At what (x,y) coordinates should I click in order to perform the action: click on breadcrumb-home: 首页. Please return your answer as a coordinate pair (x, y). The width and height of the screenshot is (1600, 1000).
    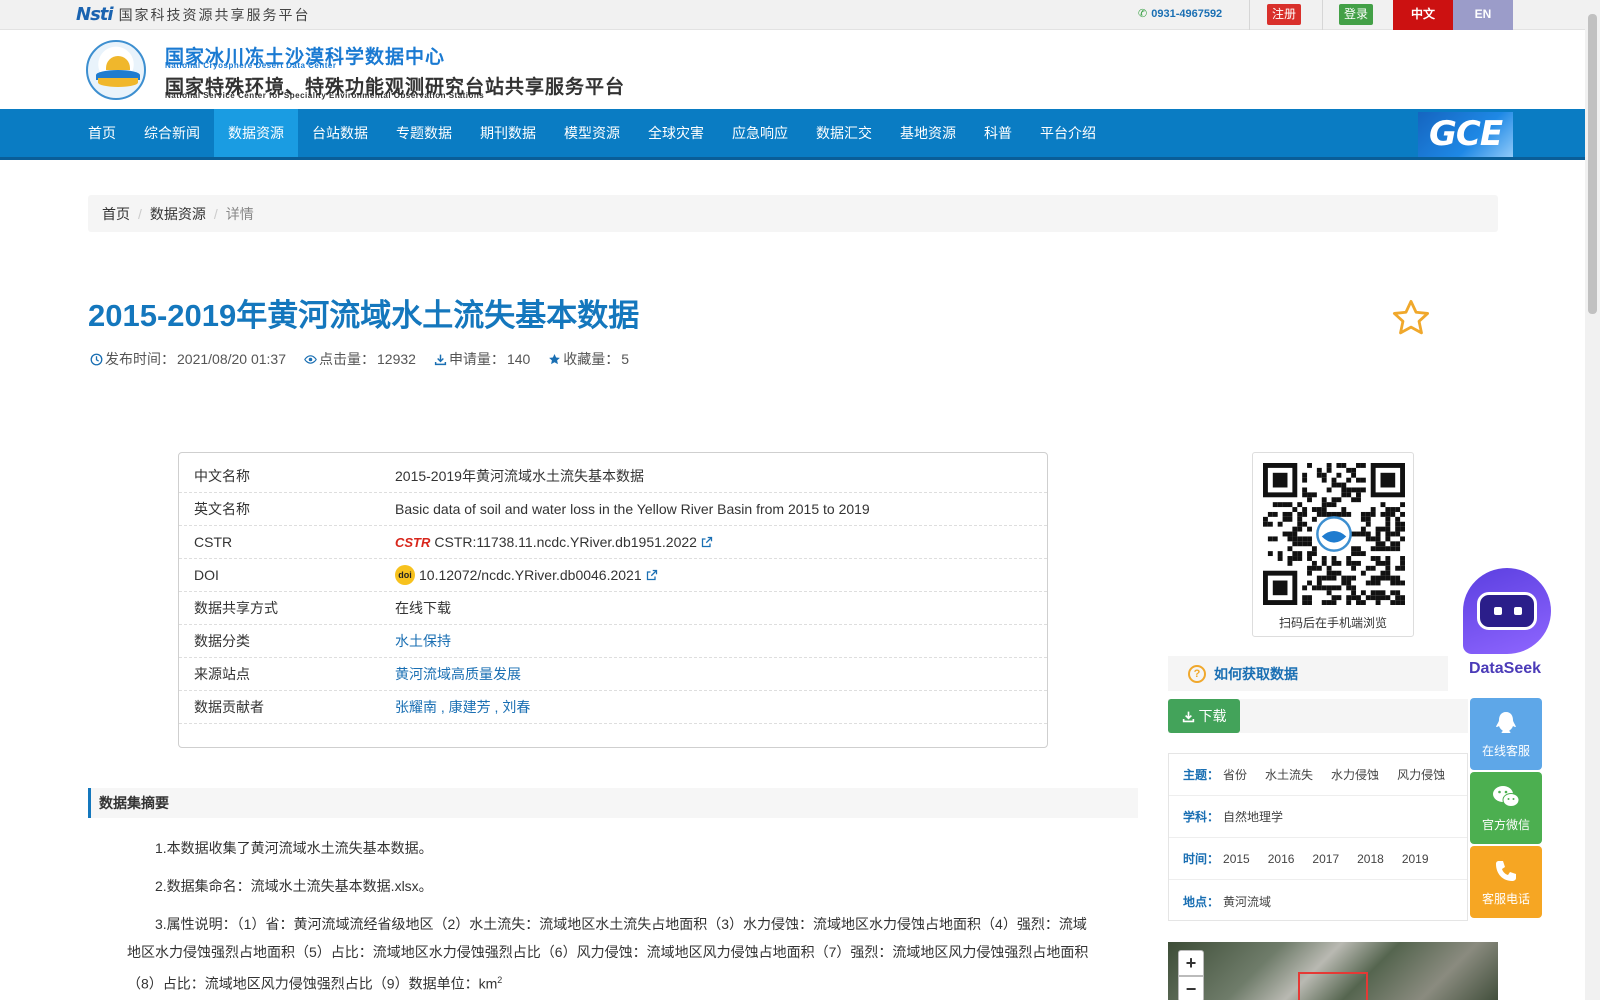
    Looking at the image, I should click on (116, 214).